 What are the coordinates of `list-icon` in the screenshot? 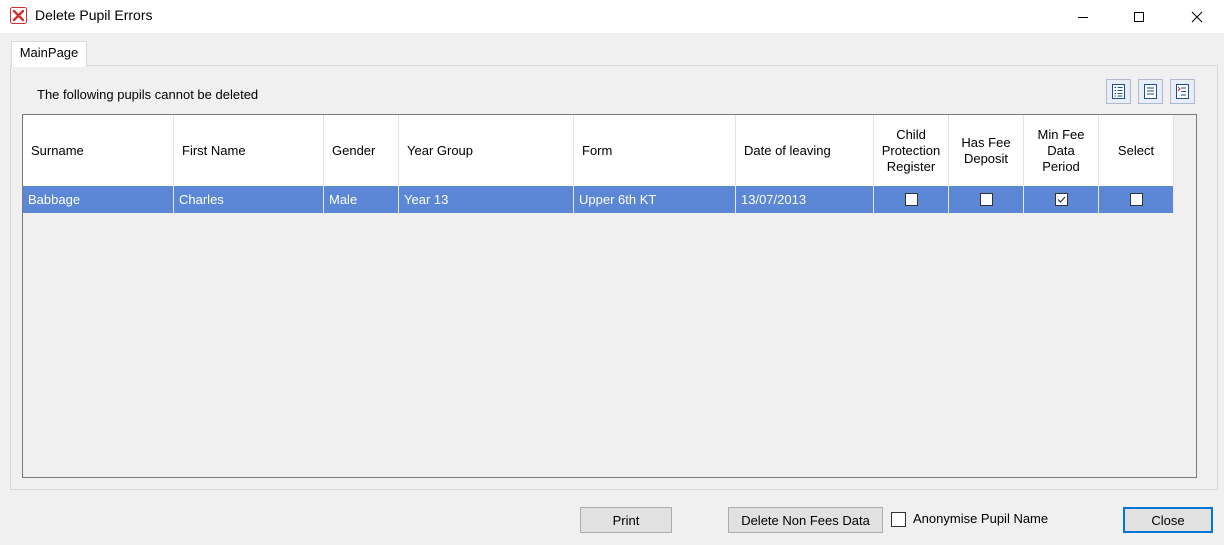 It's located at (1150, 91).